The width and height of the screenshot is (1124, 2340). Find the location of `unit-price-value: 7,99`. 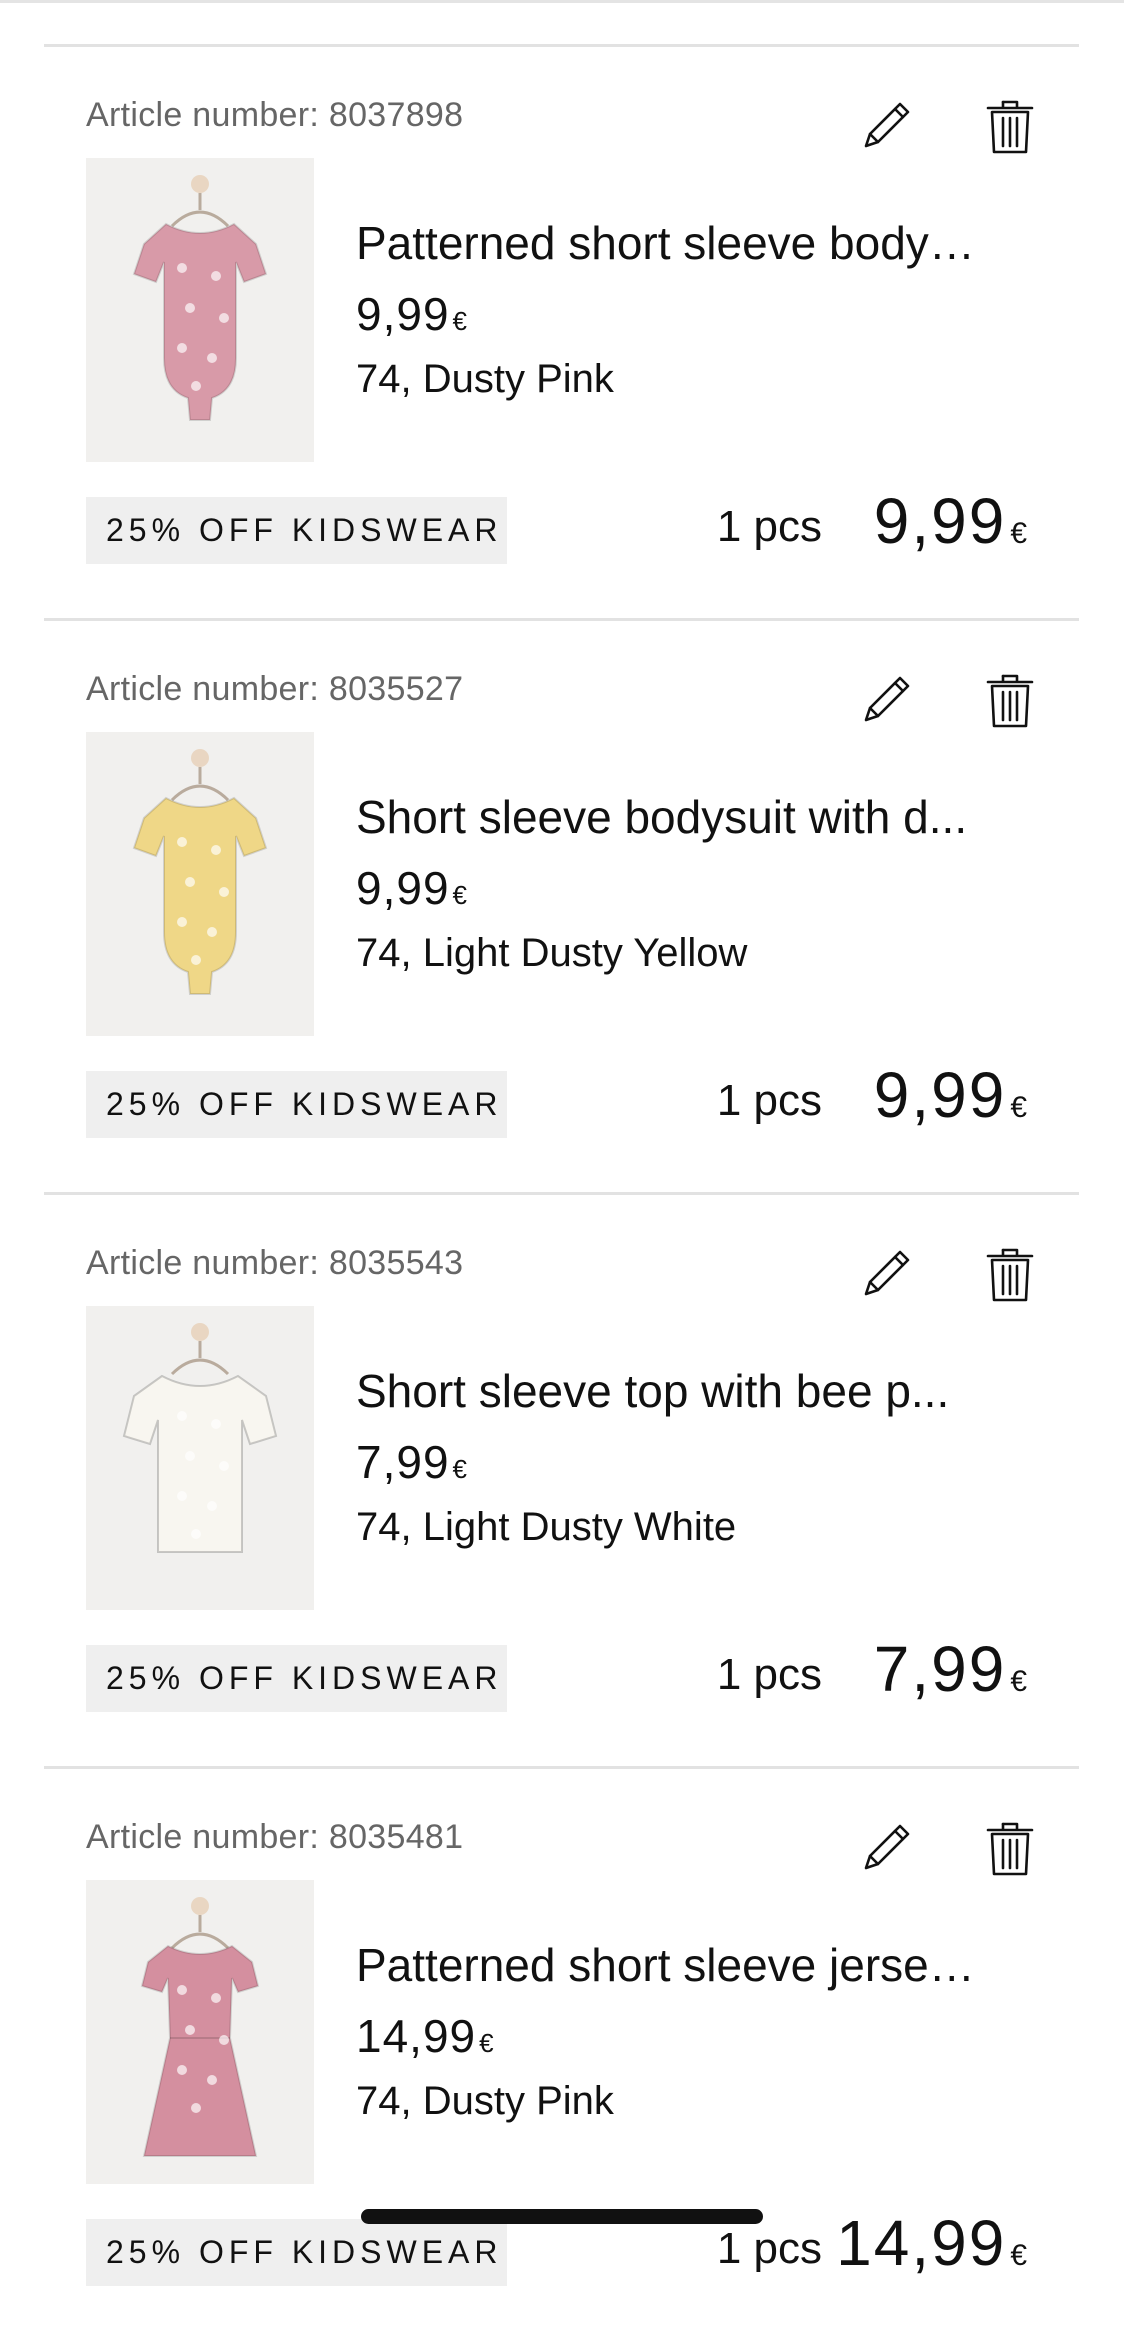

unit-price-value: 7,99 is located at coordinates (403, 1462).